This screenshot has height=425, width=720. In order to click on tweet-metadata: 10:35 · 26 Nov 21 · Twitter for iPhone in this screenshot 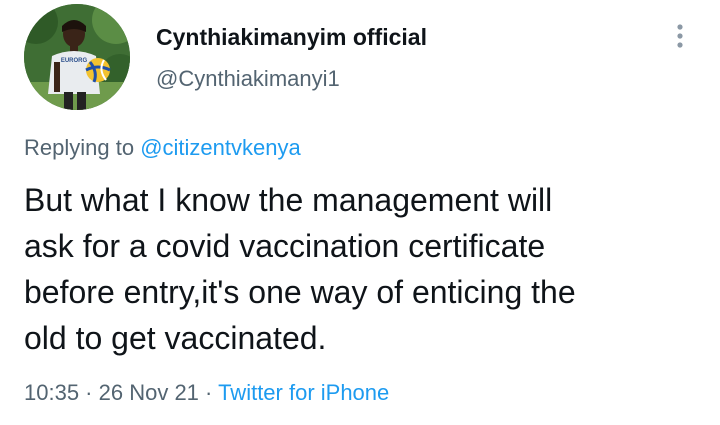, I will do `click(206, 393)`.